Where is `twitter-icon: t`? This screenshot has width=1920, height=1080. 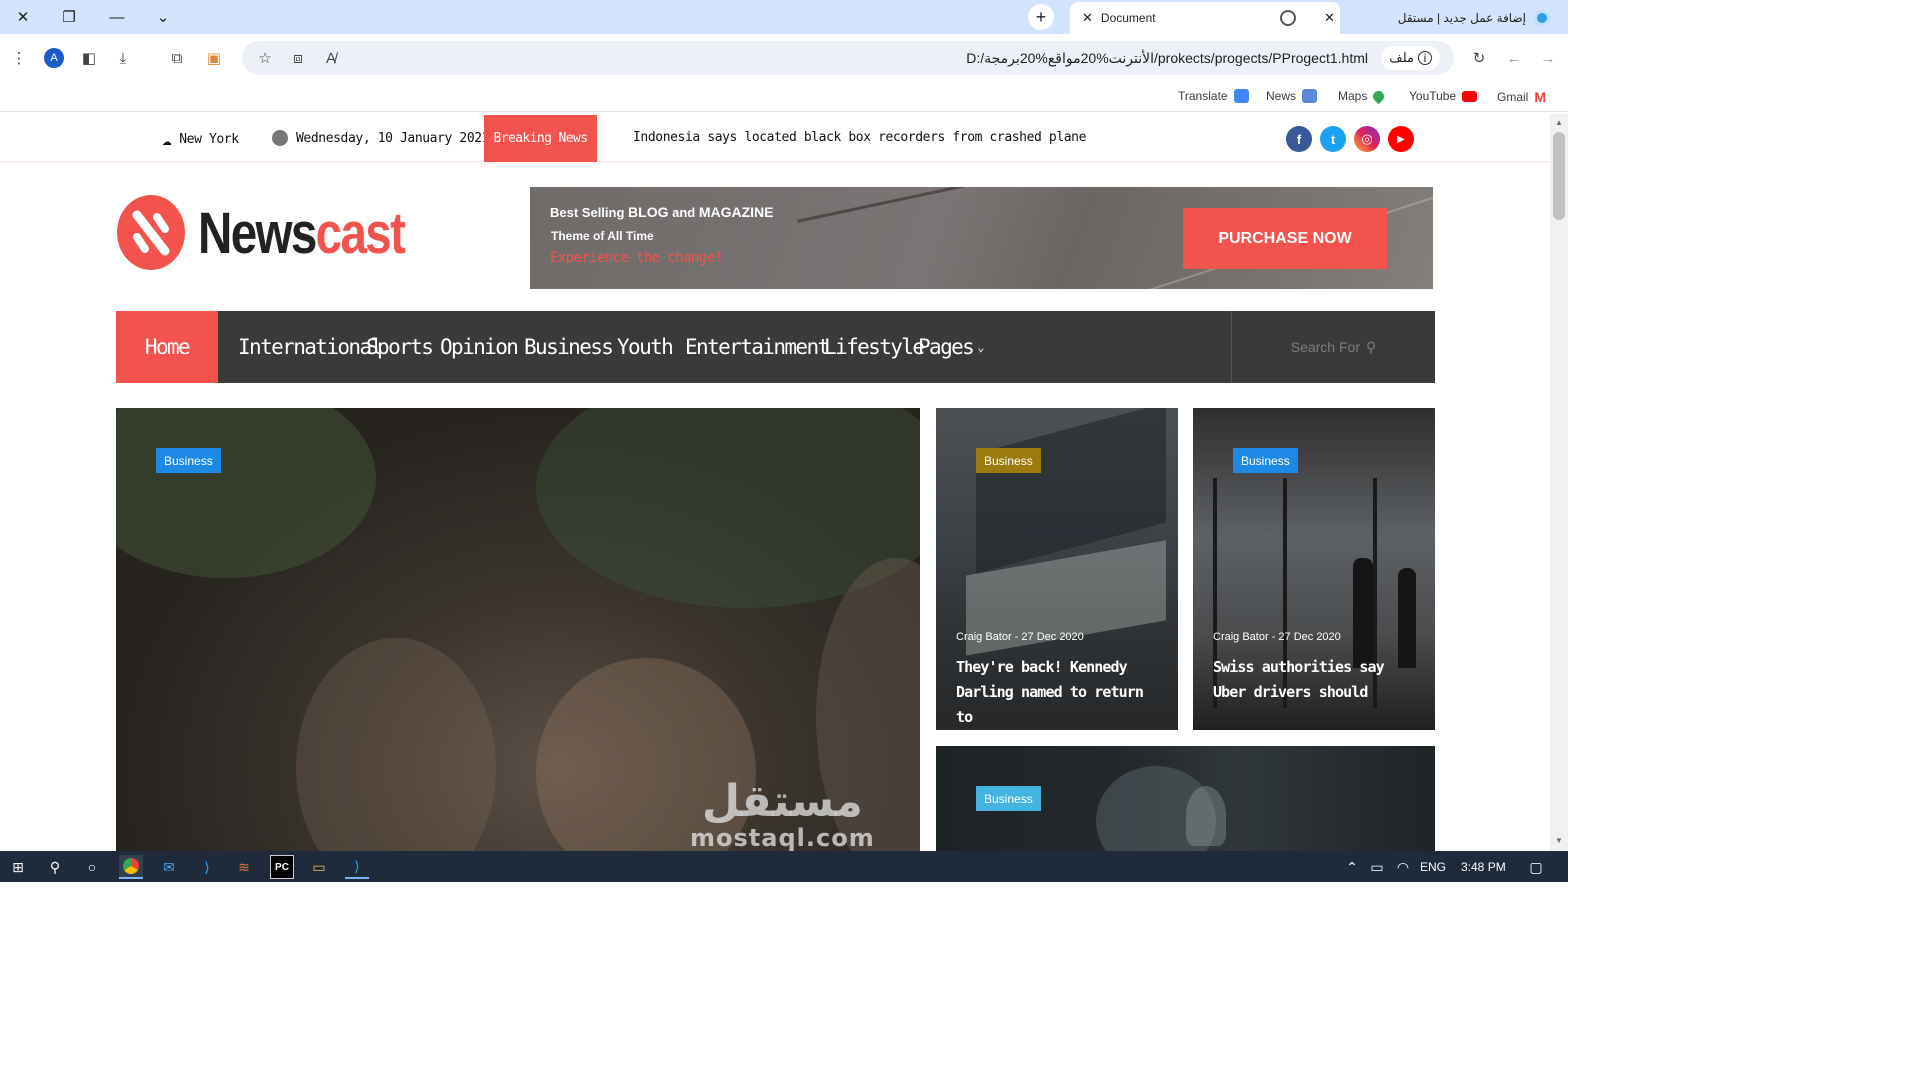 twitter-icon: t is located at coordinates (1333, 139).